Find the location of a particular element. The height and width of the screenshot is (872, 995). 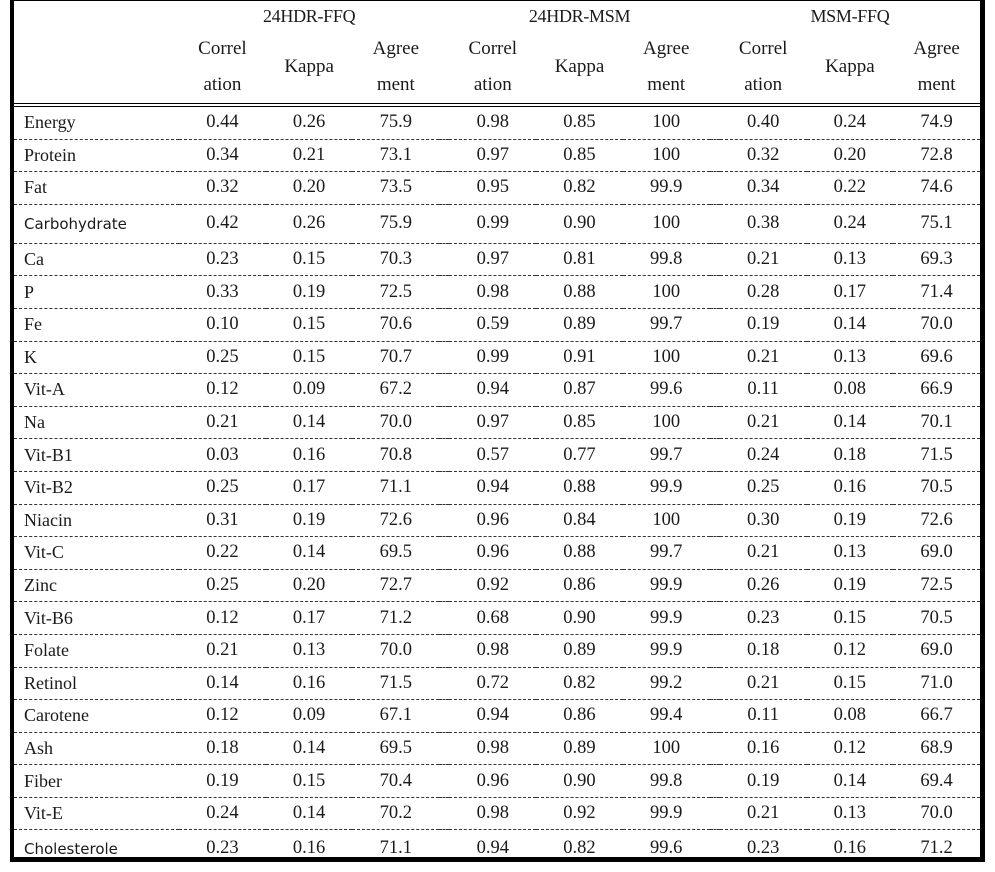

cell-agreement: 71.4 is located at coordinates (936, 292).